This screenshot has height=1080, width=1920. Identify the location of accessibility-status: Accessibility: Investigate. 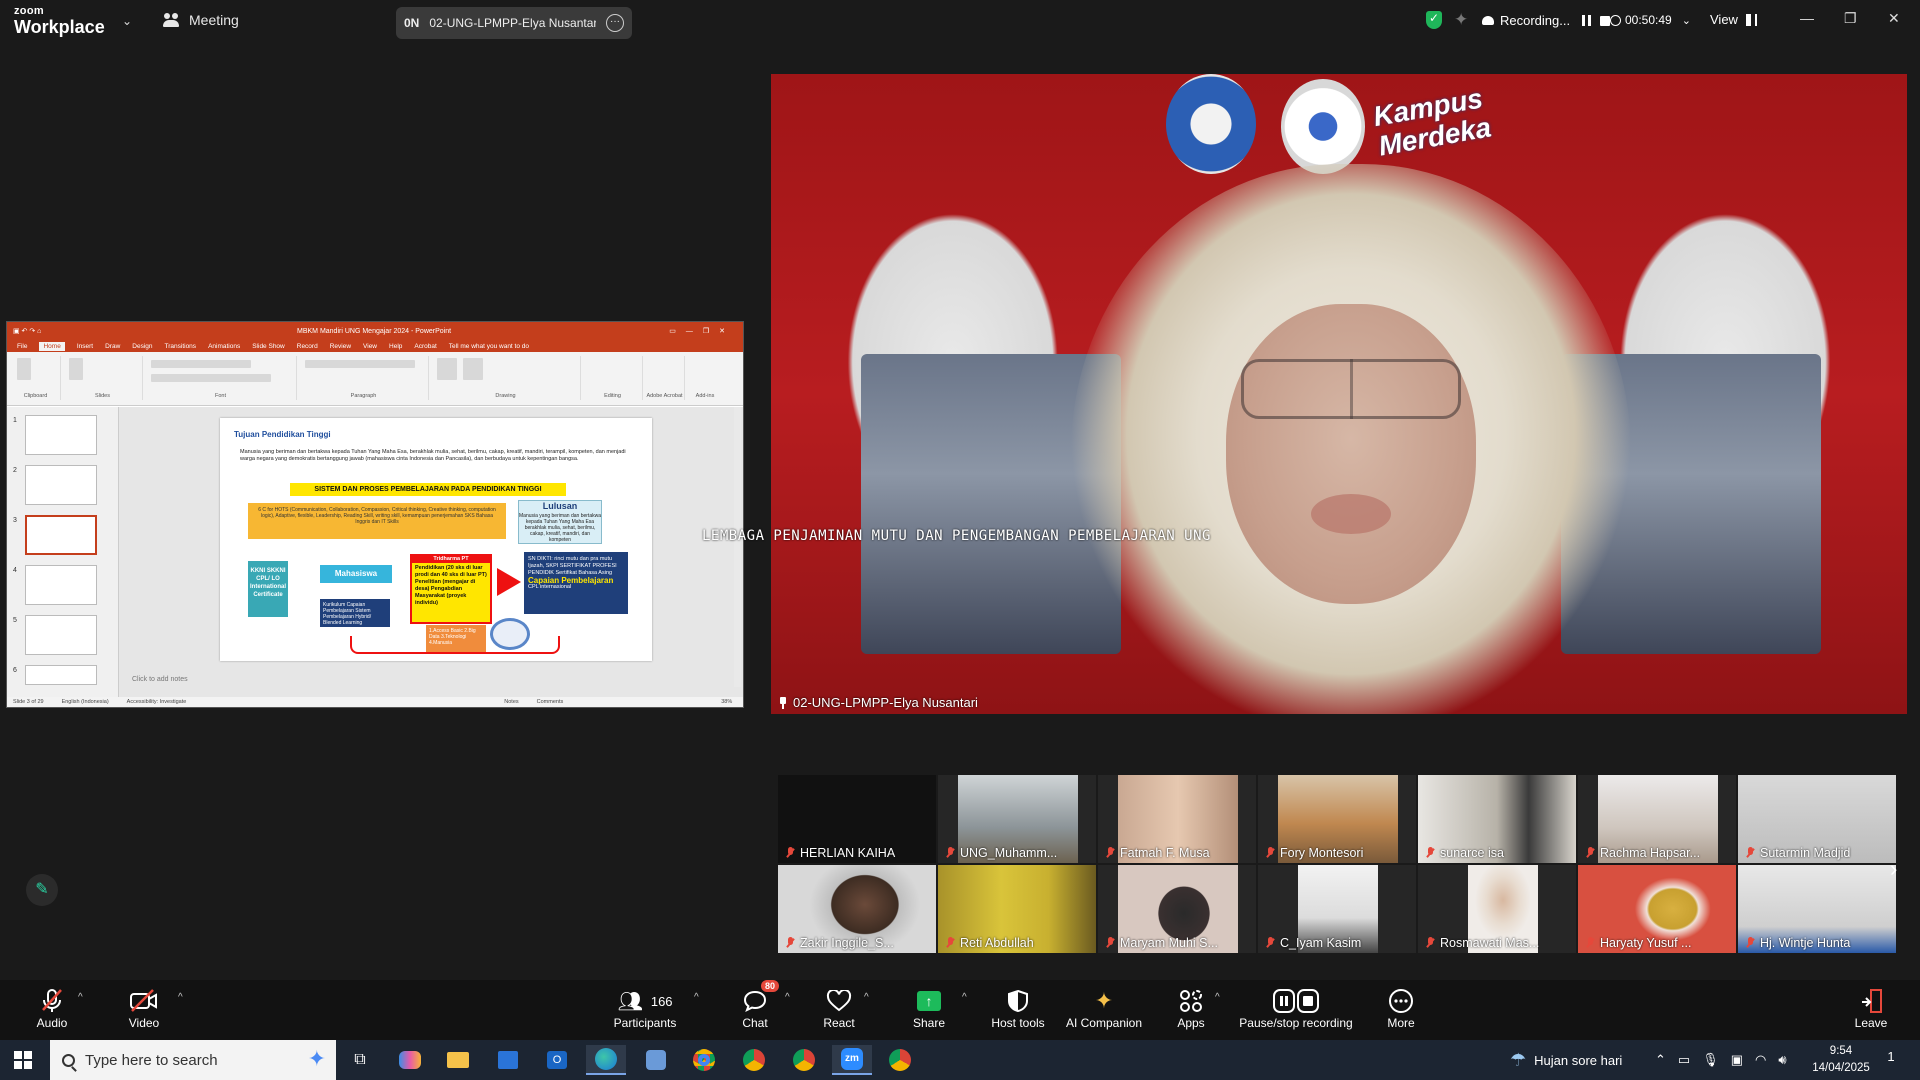
(157, 702).